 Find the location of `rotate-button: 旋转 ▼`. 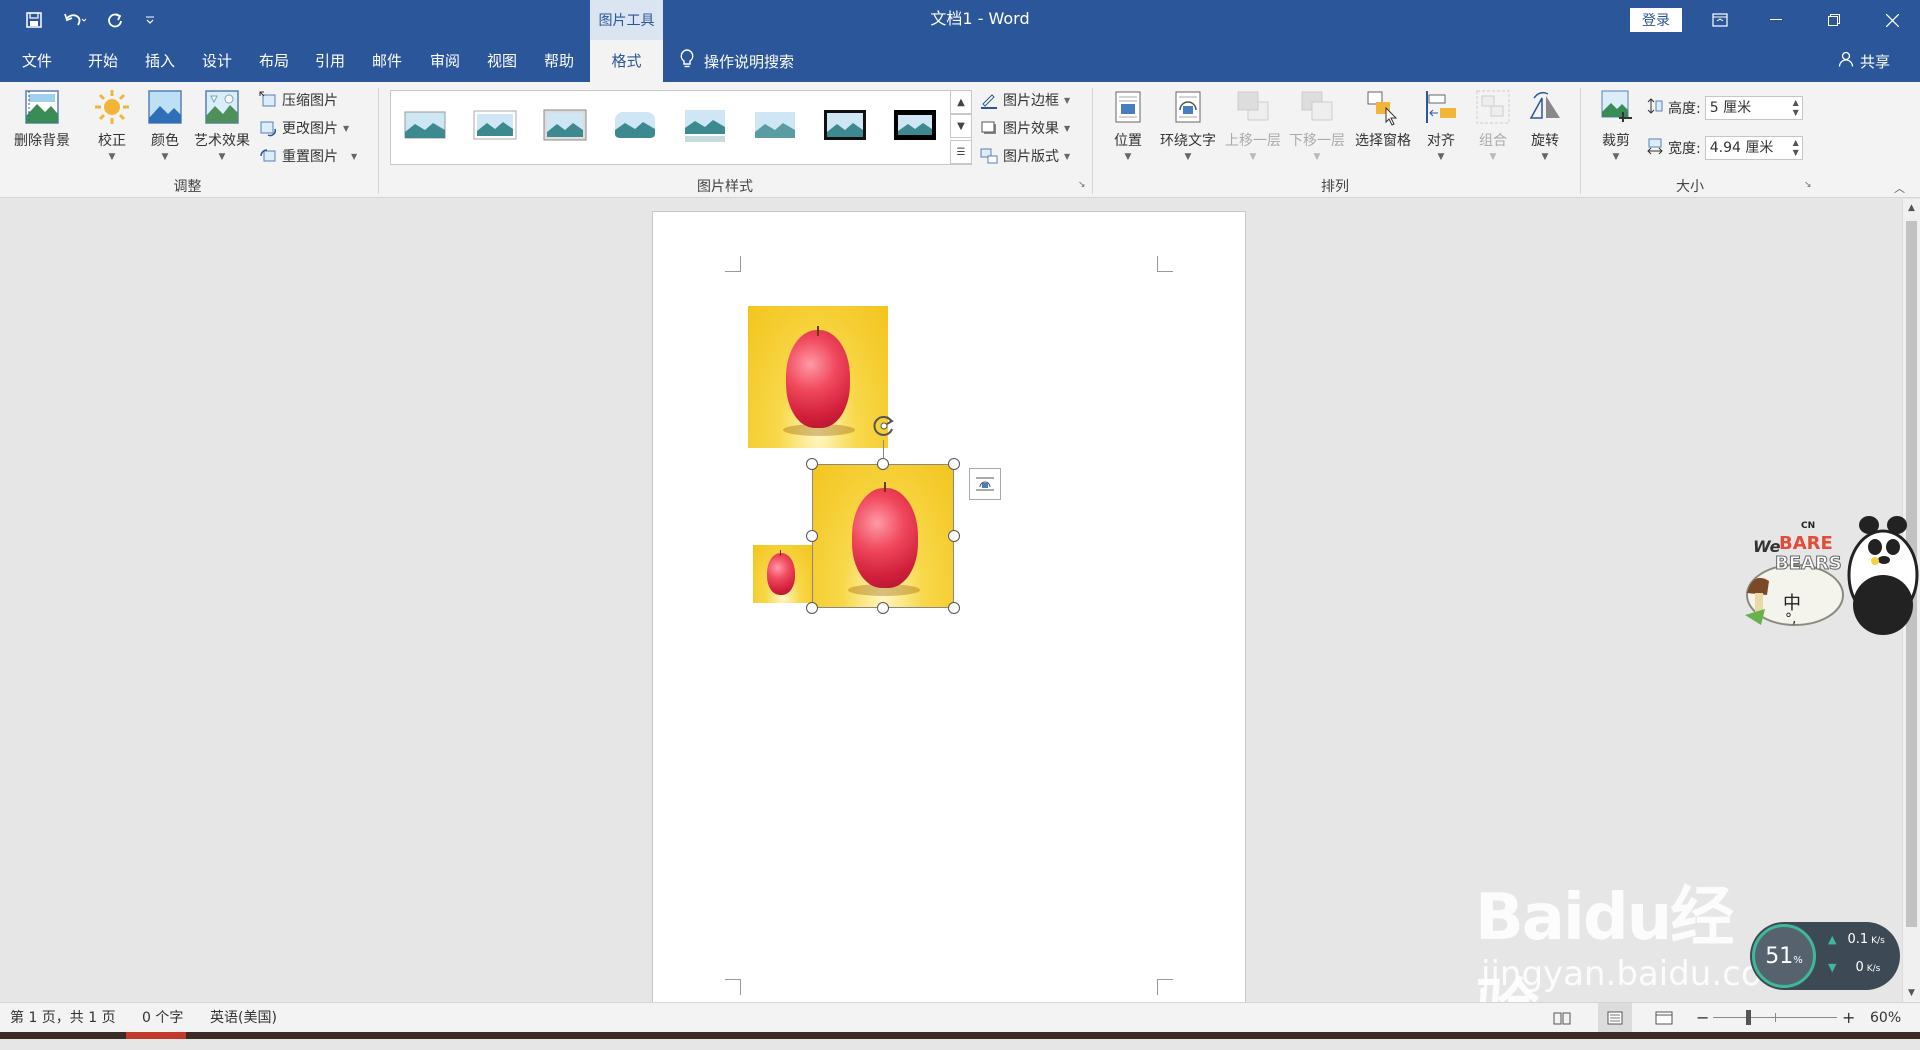

rotate-button: 旋转 ▼ is located at coordinates (1545, 125).